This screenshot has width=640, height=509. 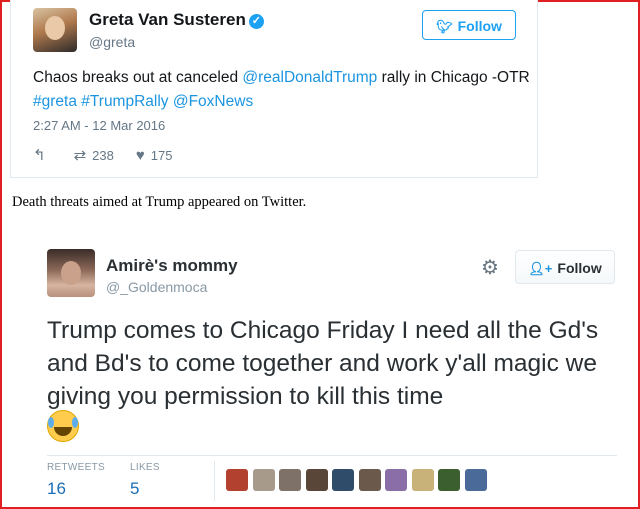 What do you see at coordinates (135, 488) in the screenshot?
I see `like-count: 5` at bounding box center [135, 488].